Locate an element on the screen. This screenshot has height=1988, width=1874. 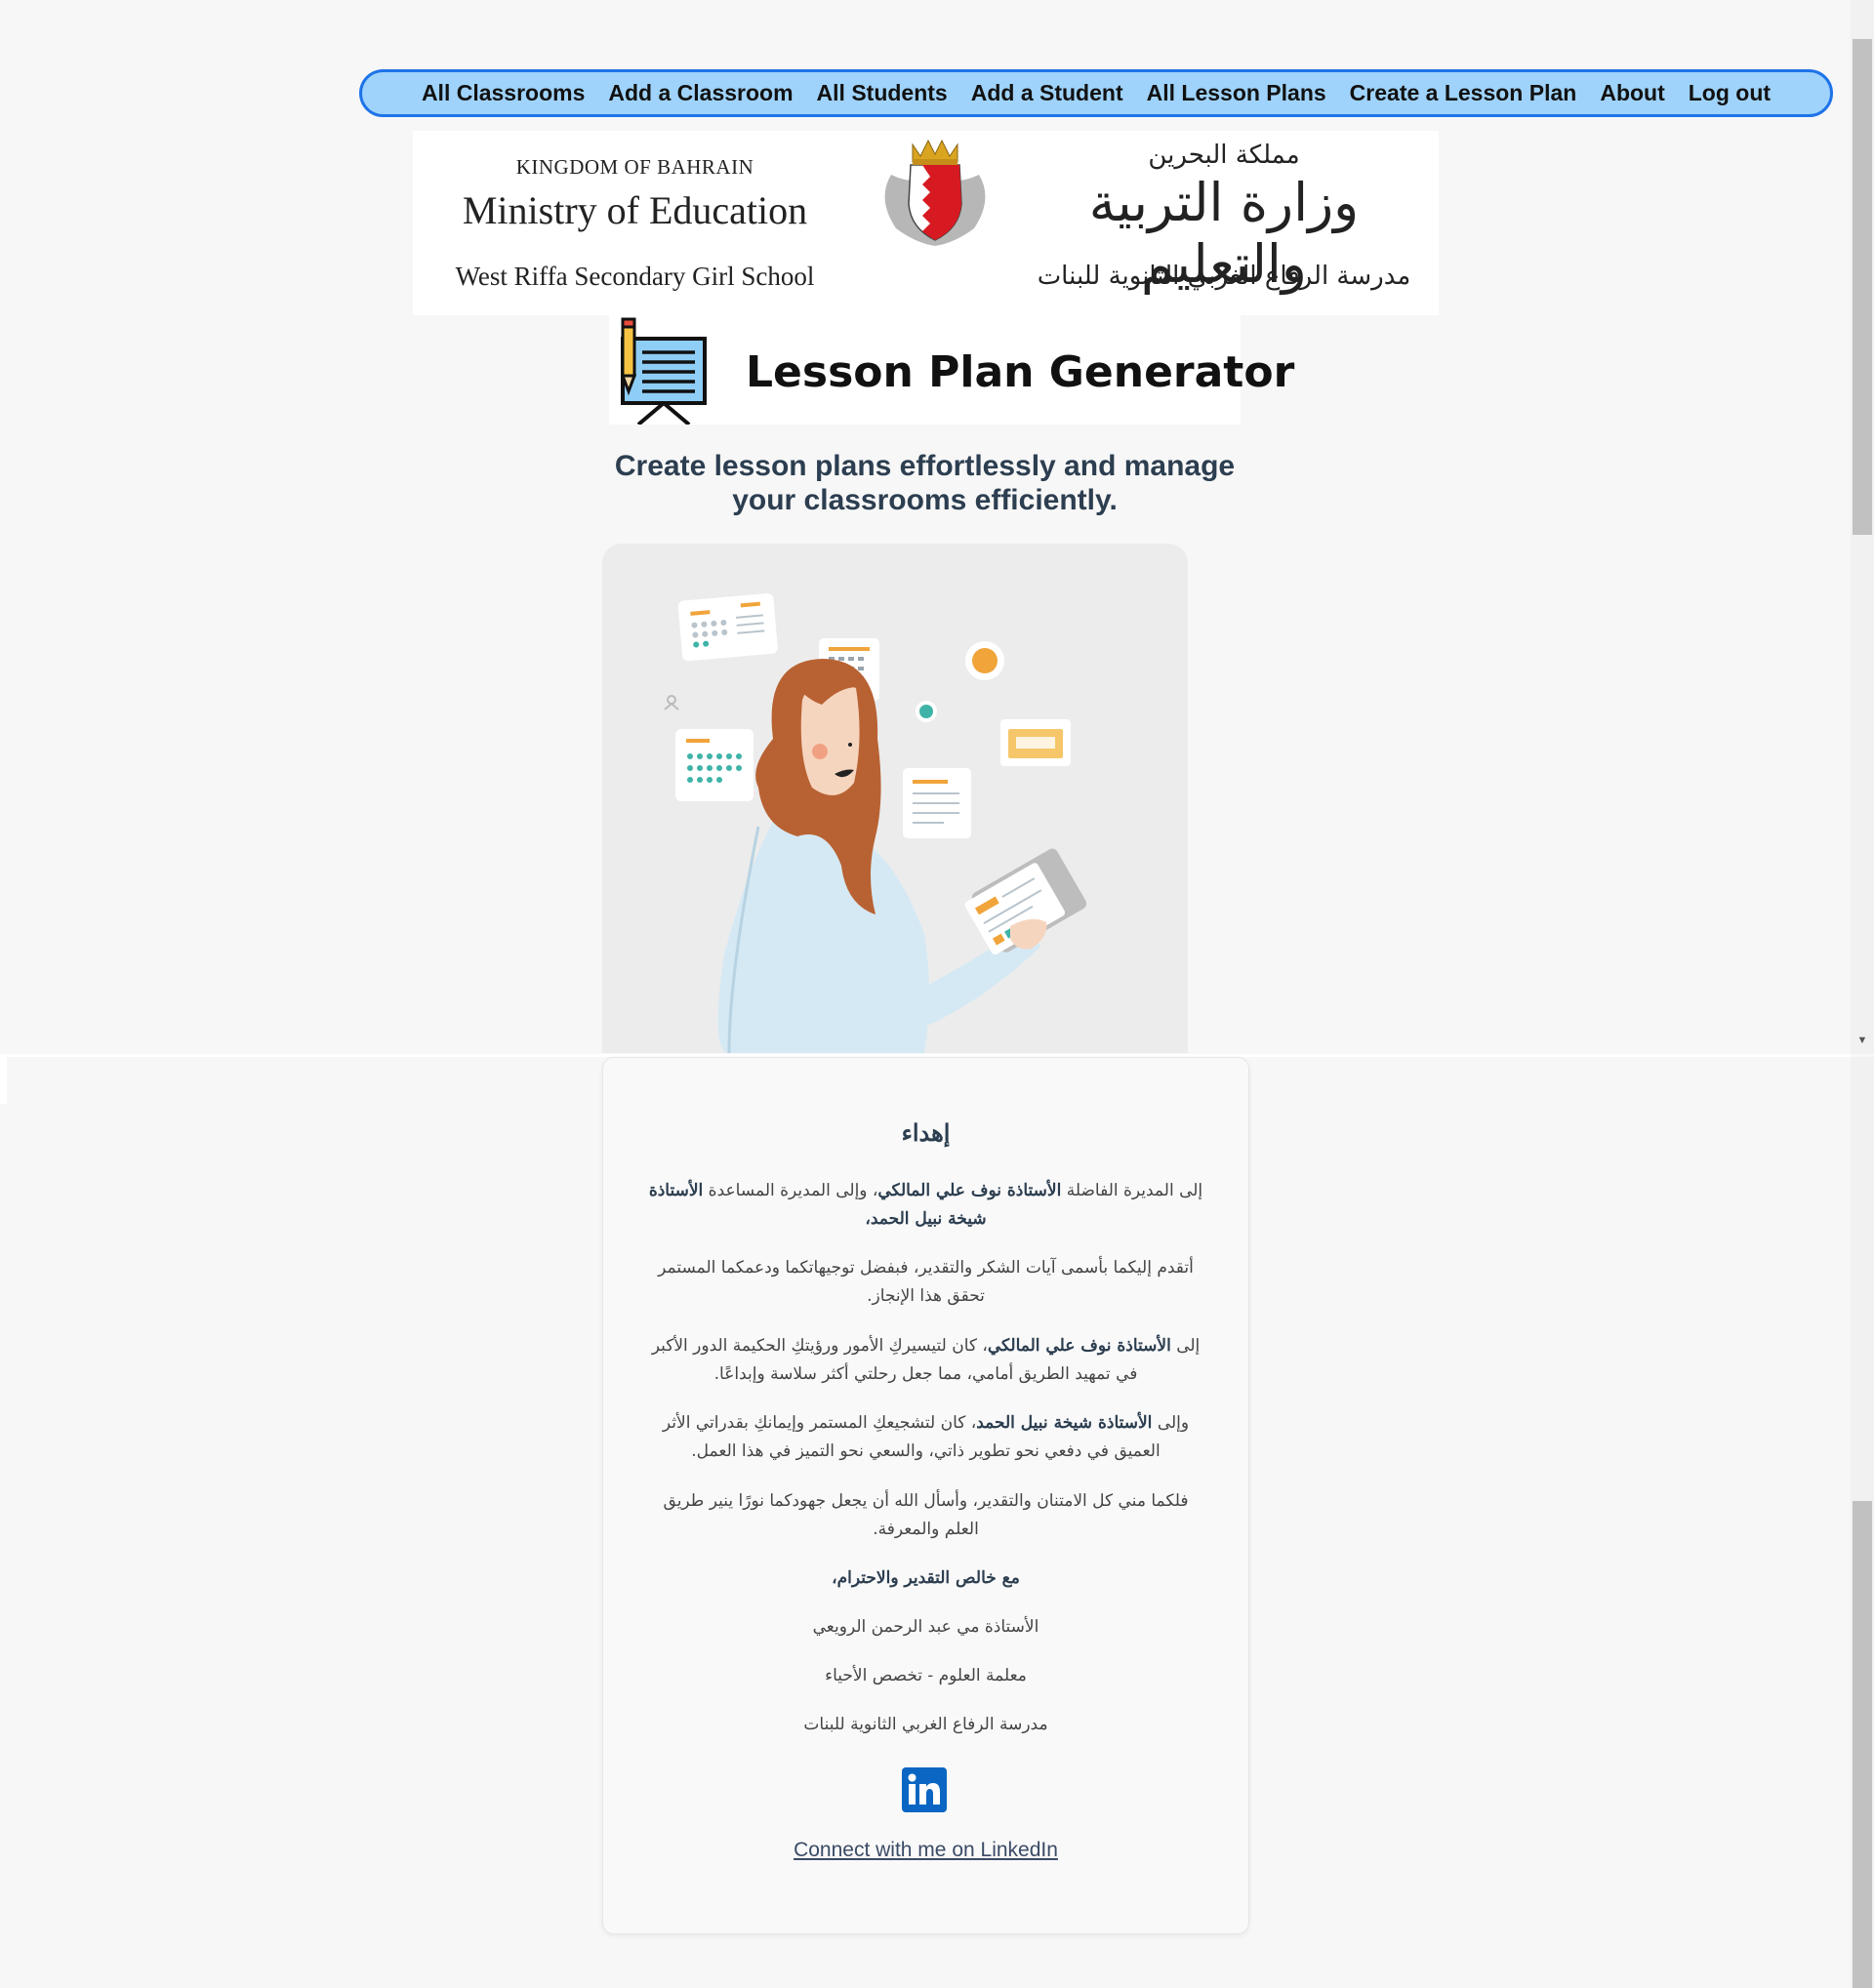
p1-text-a: إلى المديرة الفاضلة is located at coordinates (1132, 1190).